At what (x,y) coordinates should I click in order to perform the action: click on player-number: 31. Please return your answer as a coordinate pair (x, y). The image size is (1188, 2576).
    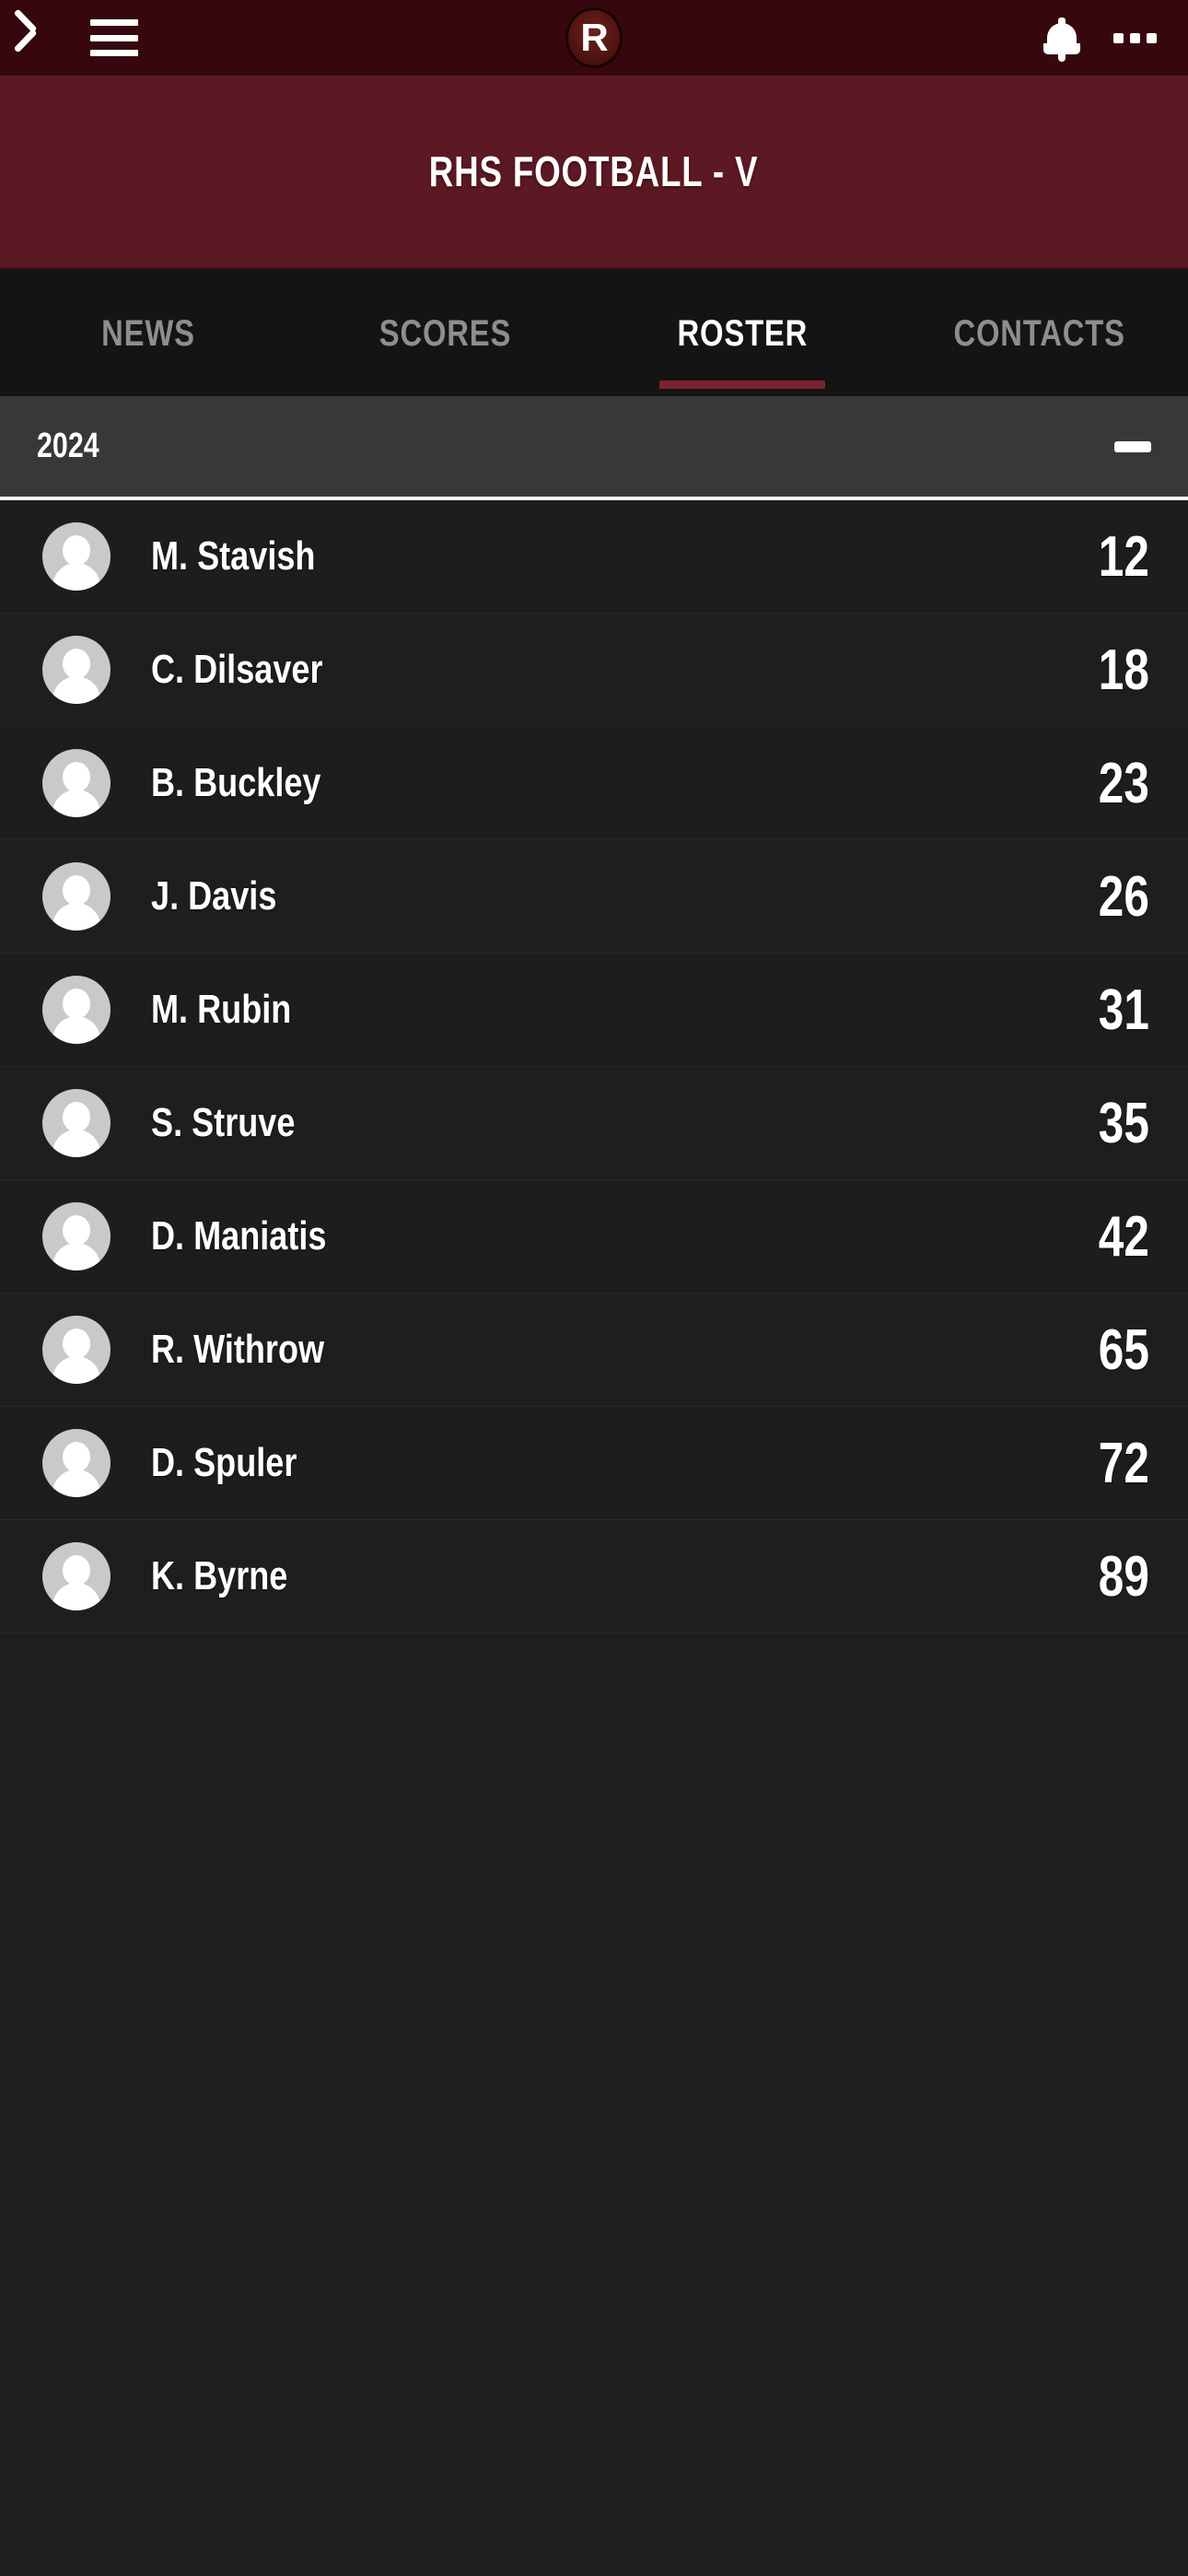
    Looking at the image, I should click on (1123, 1010).